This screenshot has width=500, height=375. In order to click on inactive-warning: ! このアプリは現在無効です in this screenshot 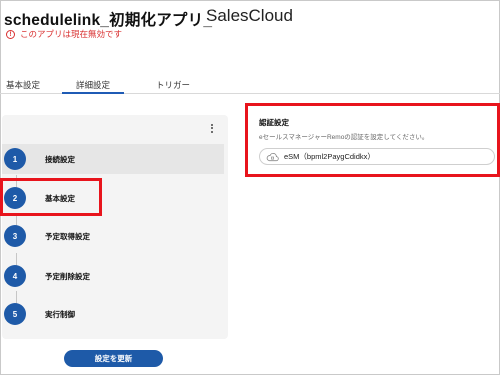, I will do `click(64, 34)`.